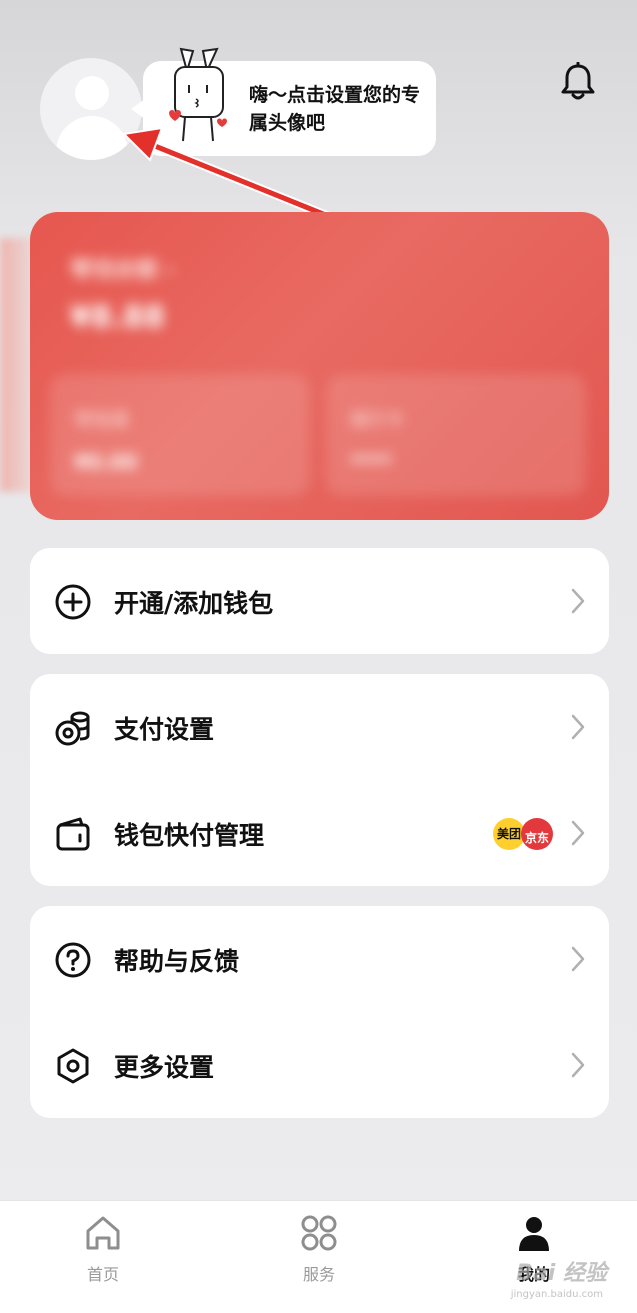 The image size is (637, 1313). I want to click on bottom-tab-bar: 首页 服务 我的 Bai 经验 jingyan.baidu.com, so click(318, 1256).